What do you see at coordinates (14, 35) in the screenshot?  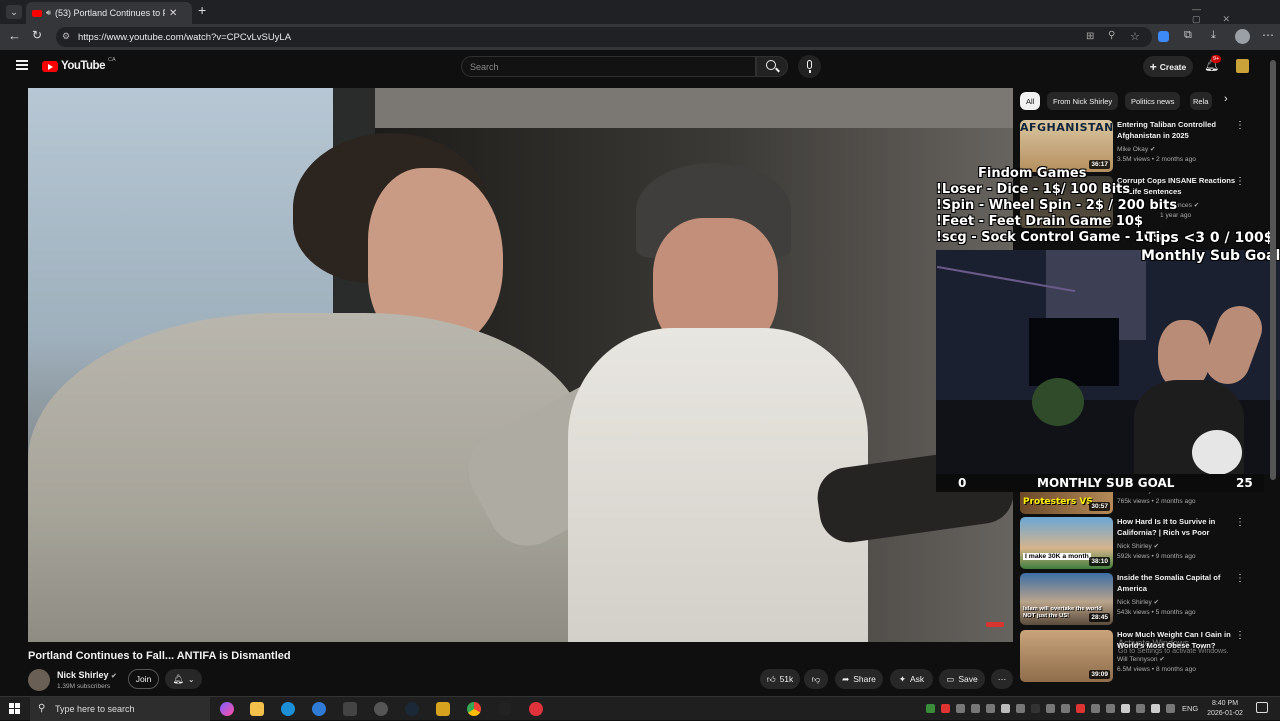 I see `back-icon: ←` at bounding box center [14, 35].